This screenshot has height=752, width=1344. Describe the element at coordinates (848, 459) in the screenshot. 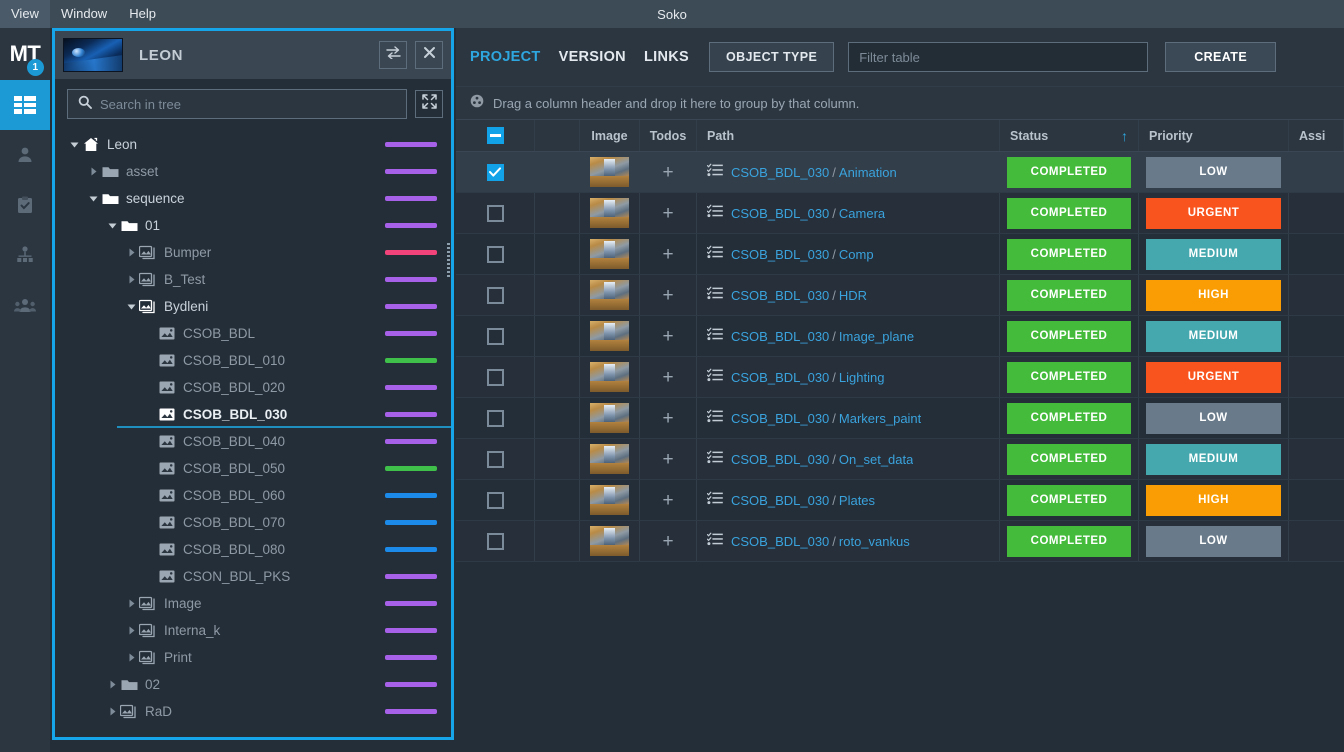

I see `row-path-cell: CSOB_BDL_030/On_set_data` at that location.